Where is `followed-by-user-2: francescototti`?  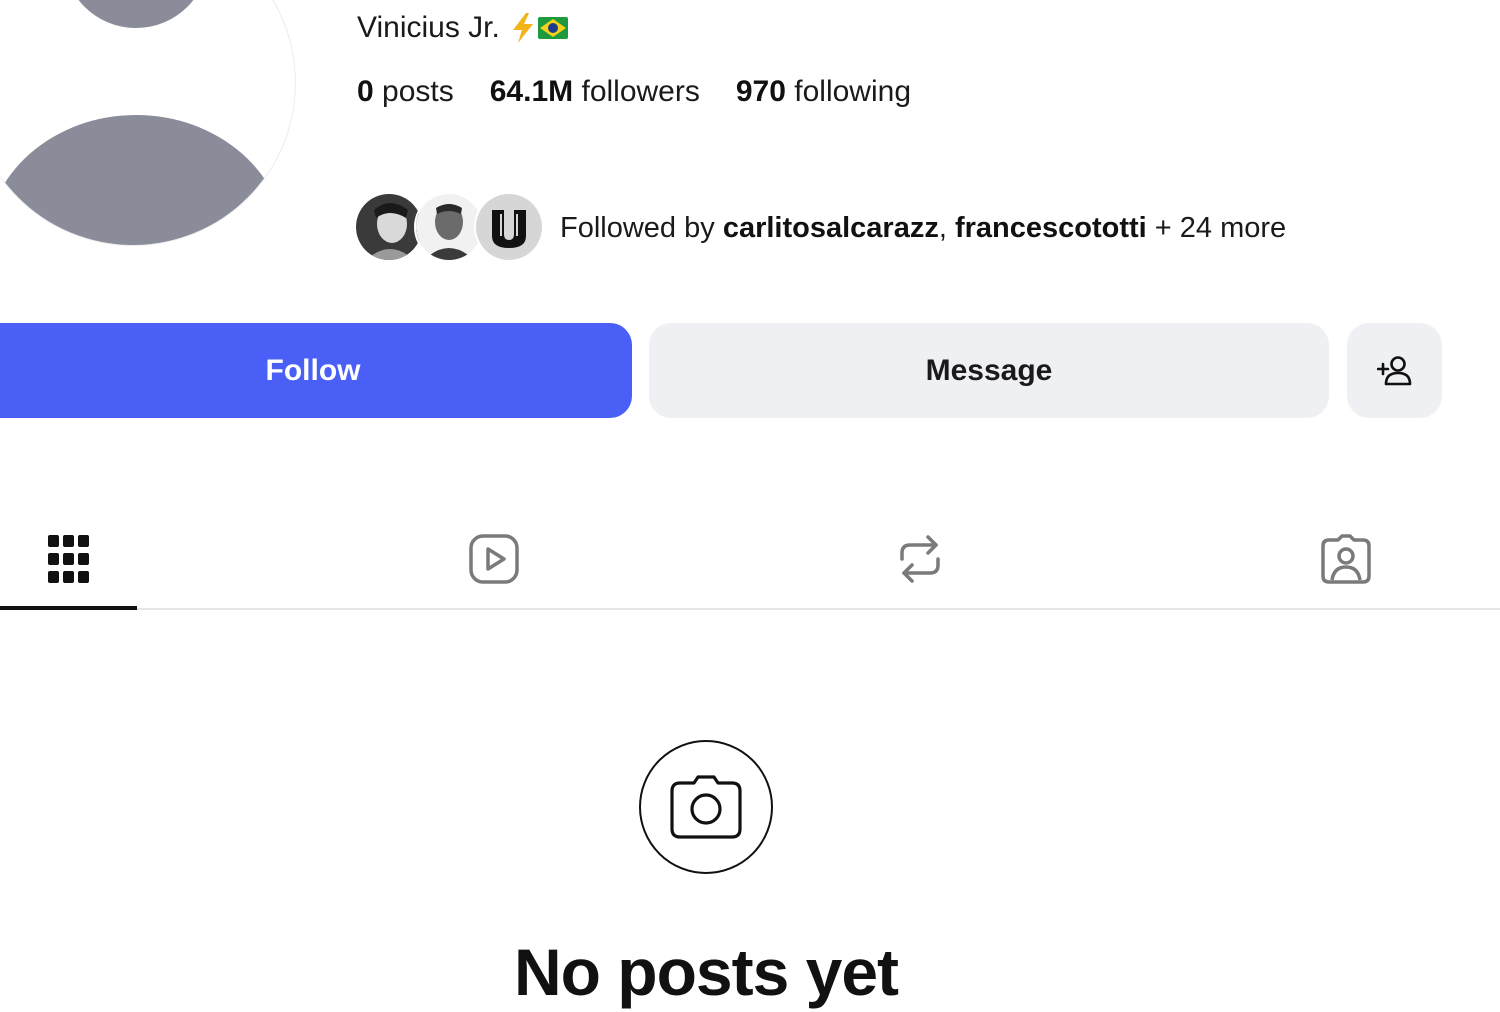
followed-by-user-2: francescototti is located at coordinates (1051, 228).